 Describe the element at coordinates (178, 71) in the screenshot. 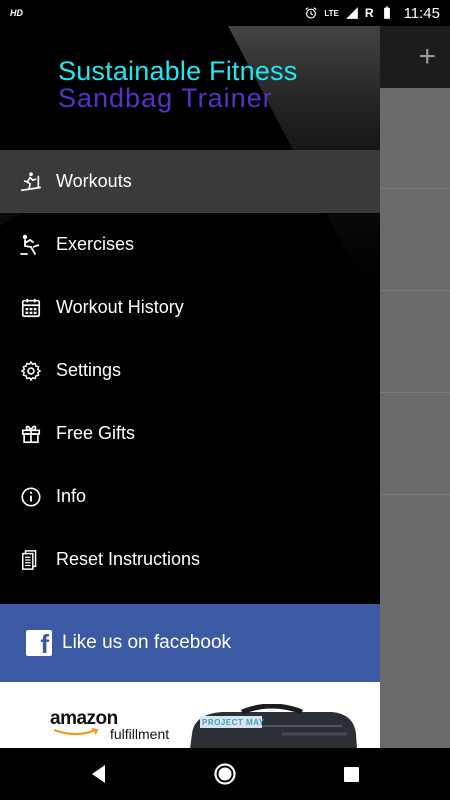

I see `app-title-line1: Sustainable Fitness` at that location.